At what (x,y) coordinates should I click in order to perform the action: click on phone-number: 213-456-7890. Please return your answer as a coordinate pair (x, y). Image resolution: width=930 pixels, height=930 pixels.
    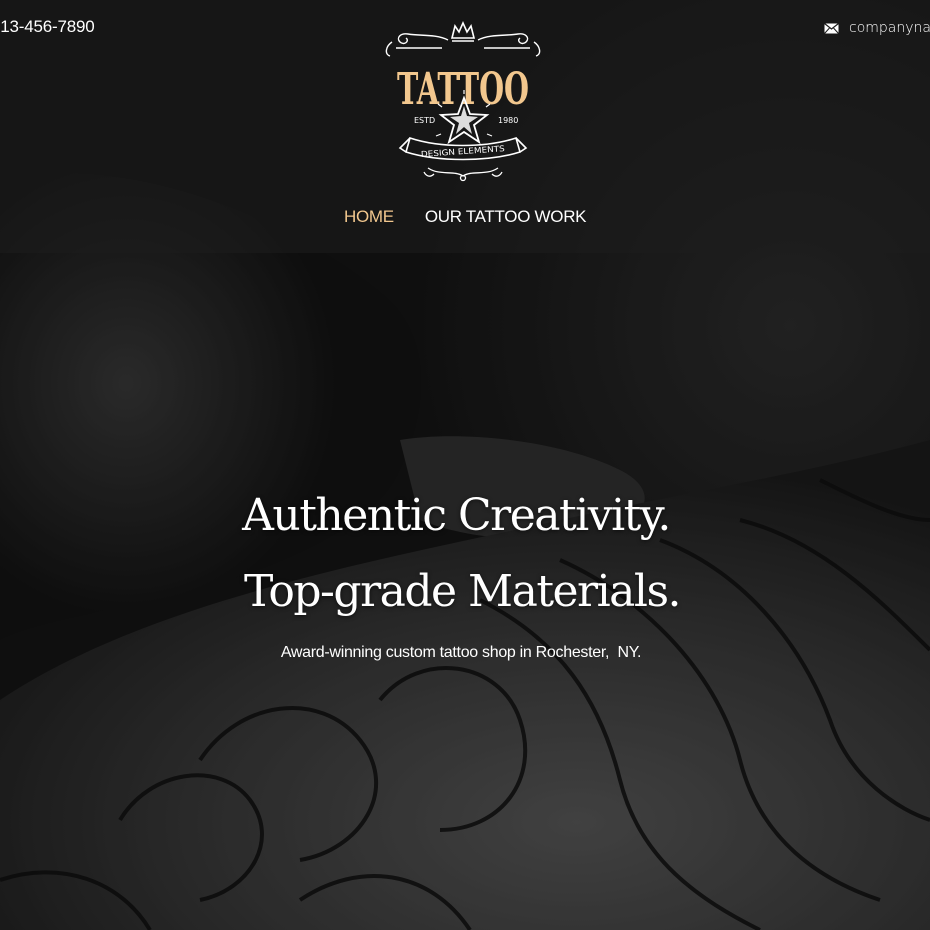
    Looking at the image, I should click on (47, 27).